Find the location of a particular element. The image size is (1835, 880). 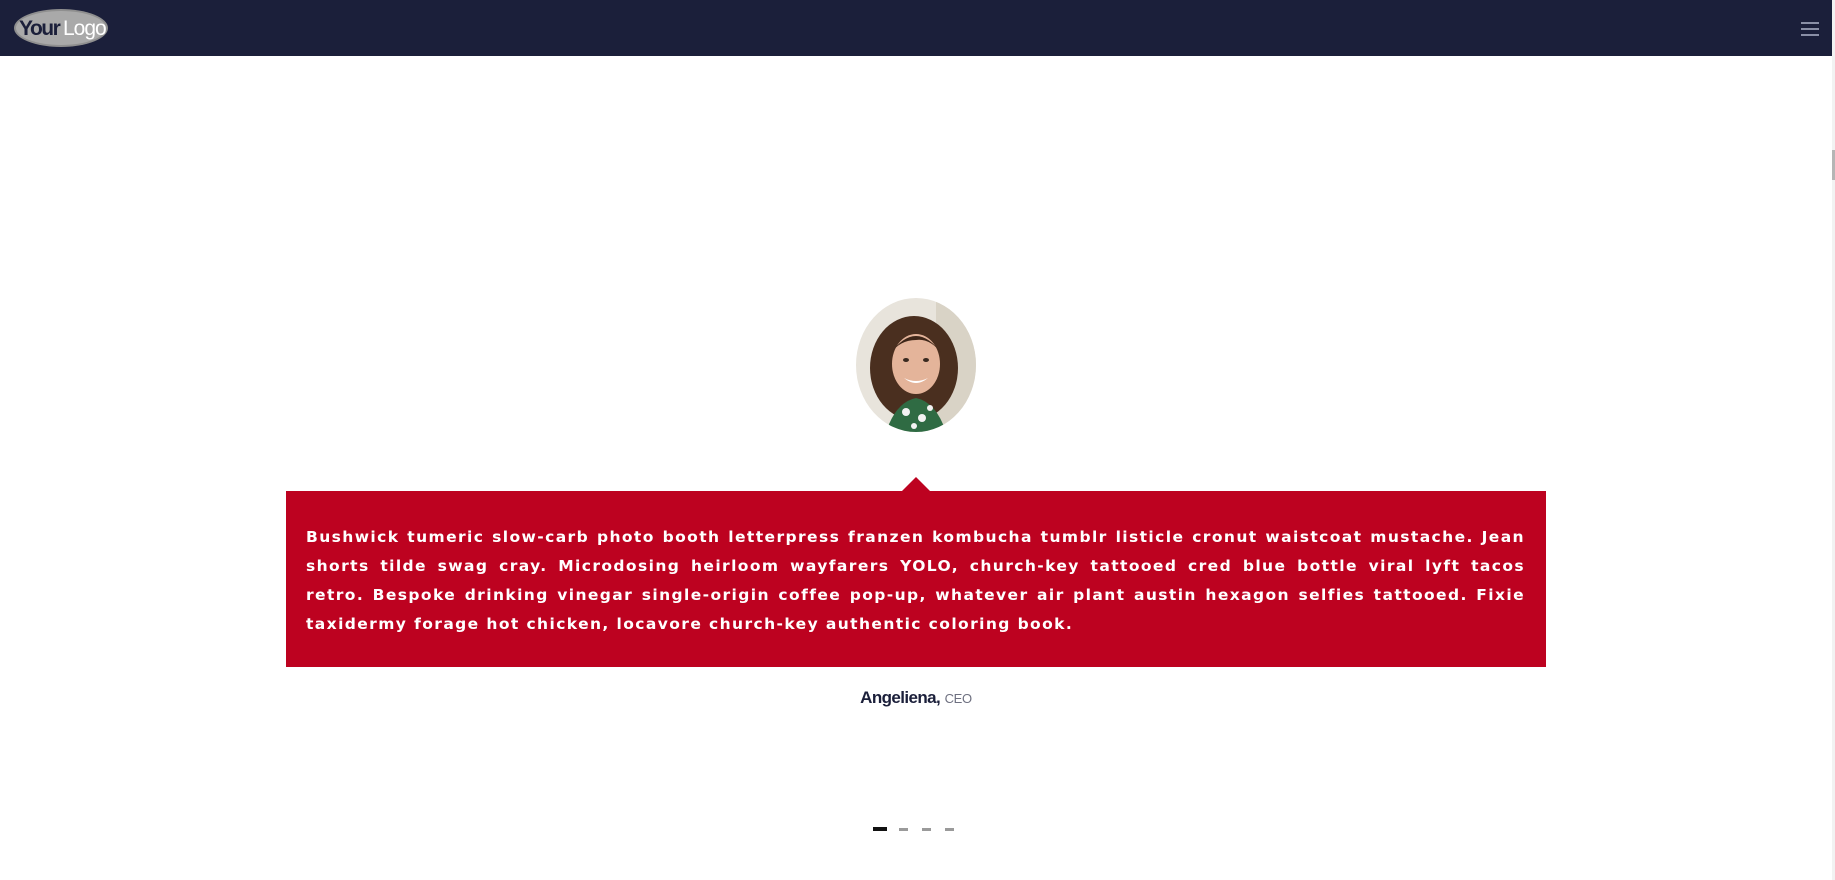

author-role: CEO is located at coordinates (958, 698).